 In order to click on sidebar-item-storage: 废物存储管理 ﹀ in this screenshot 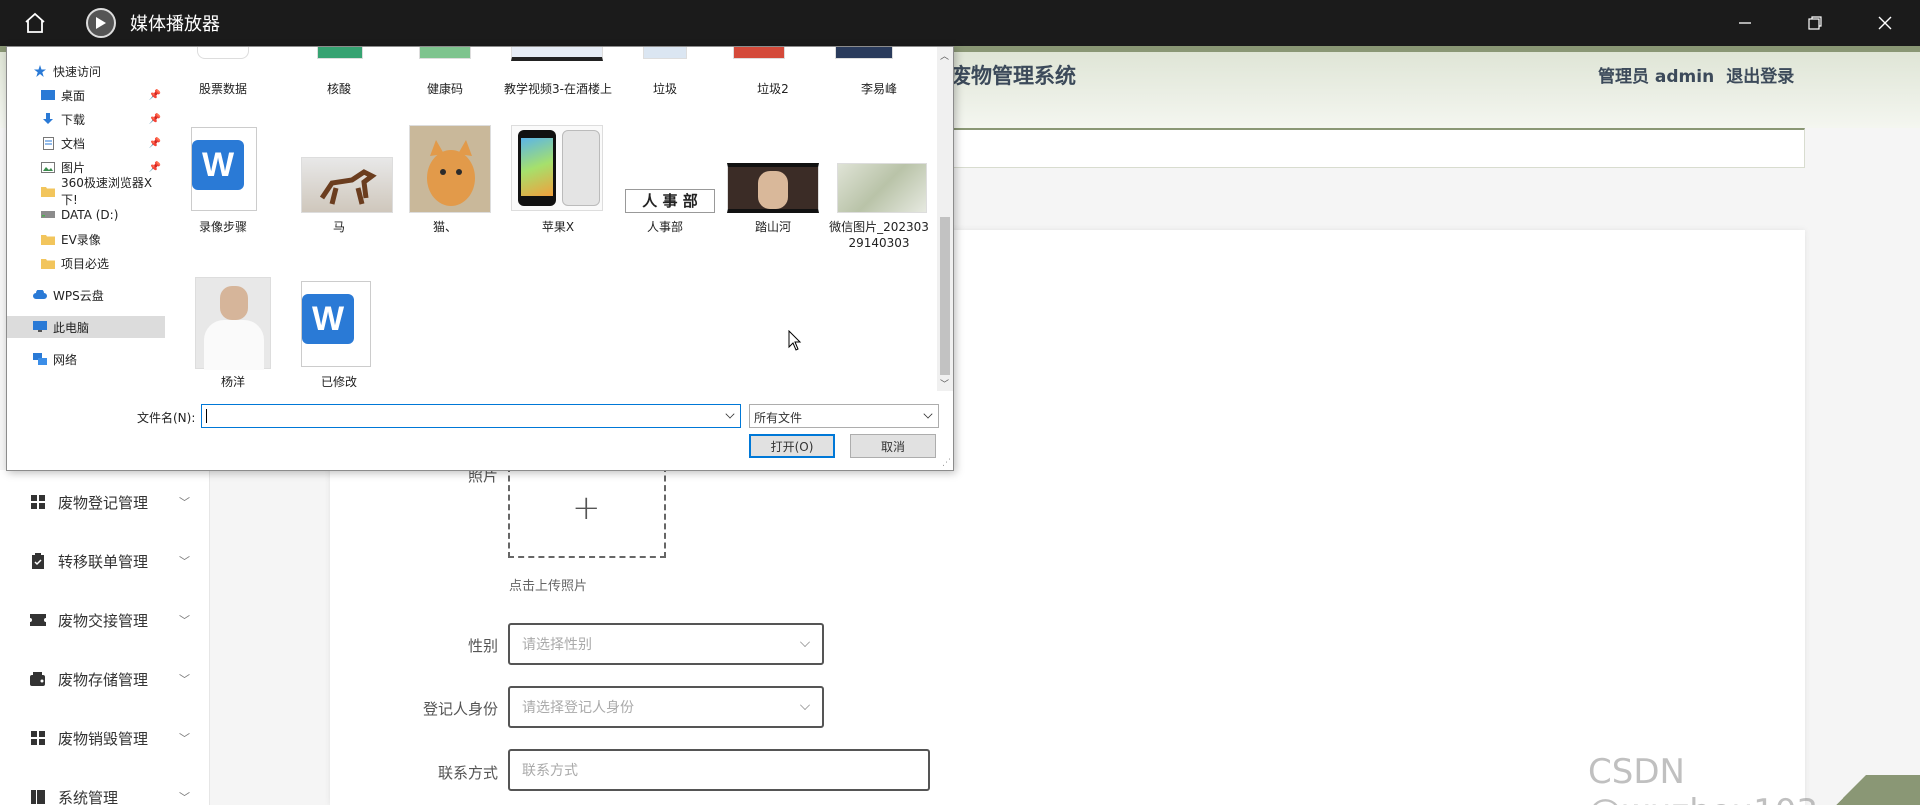, I will do `click(105, 679)`.